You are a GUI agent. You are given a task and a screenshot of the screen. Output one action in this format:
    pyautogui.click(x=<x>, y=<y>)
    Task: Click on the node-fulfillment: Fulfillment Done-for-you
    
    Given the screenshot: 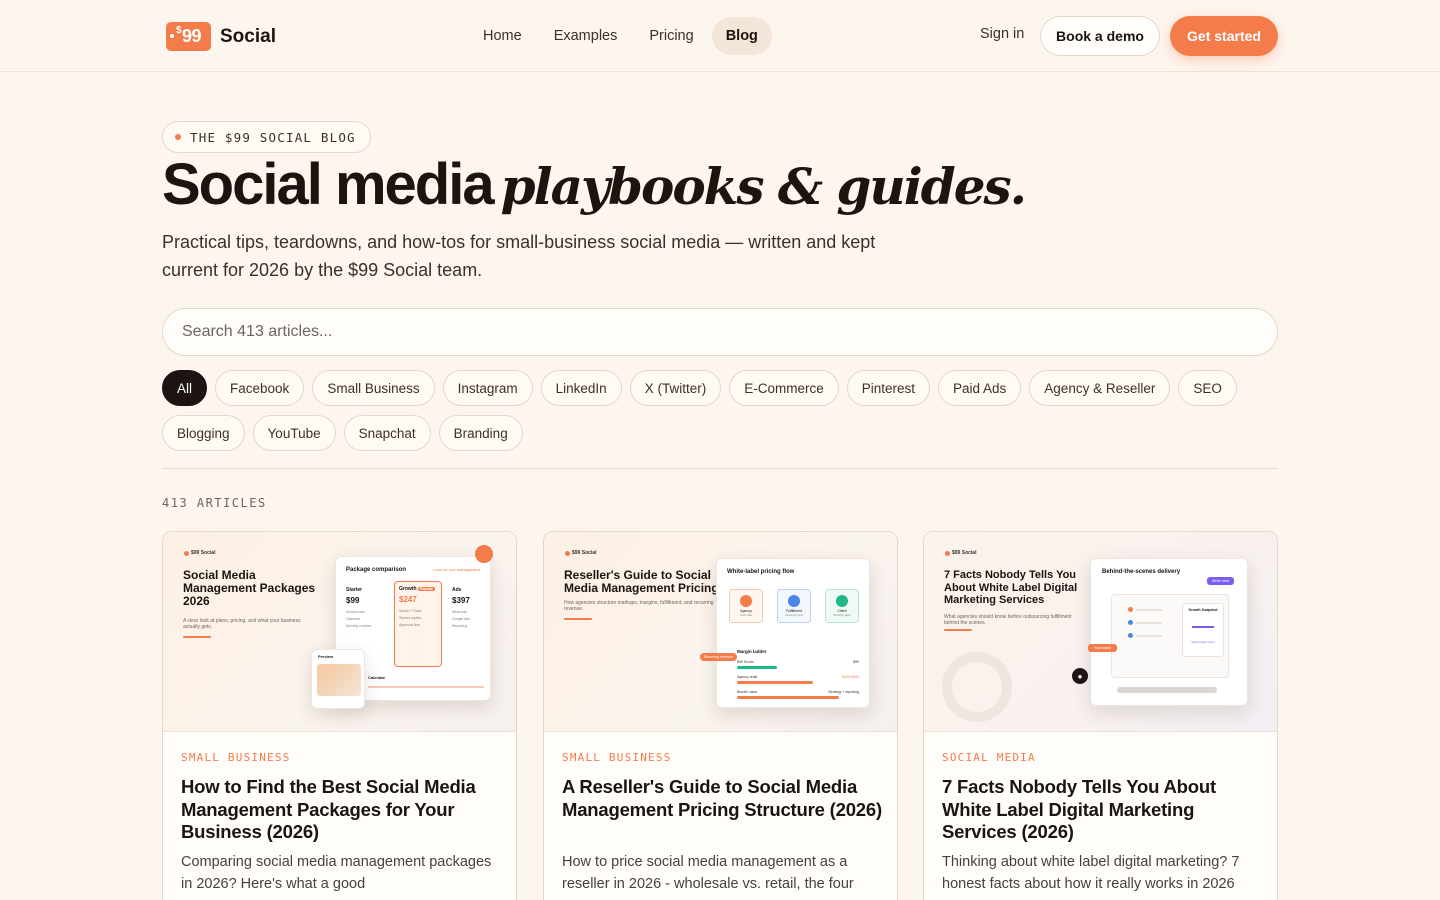 What is the action you would take?
    pyautogui.click(x=794, y=606)
    